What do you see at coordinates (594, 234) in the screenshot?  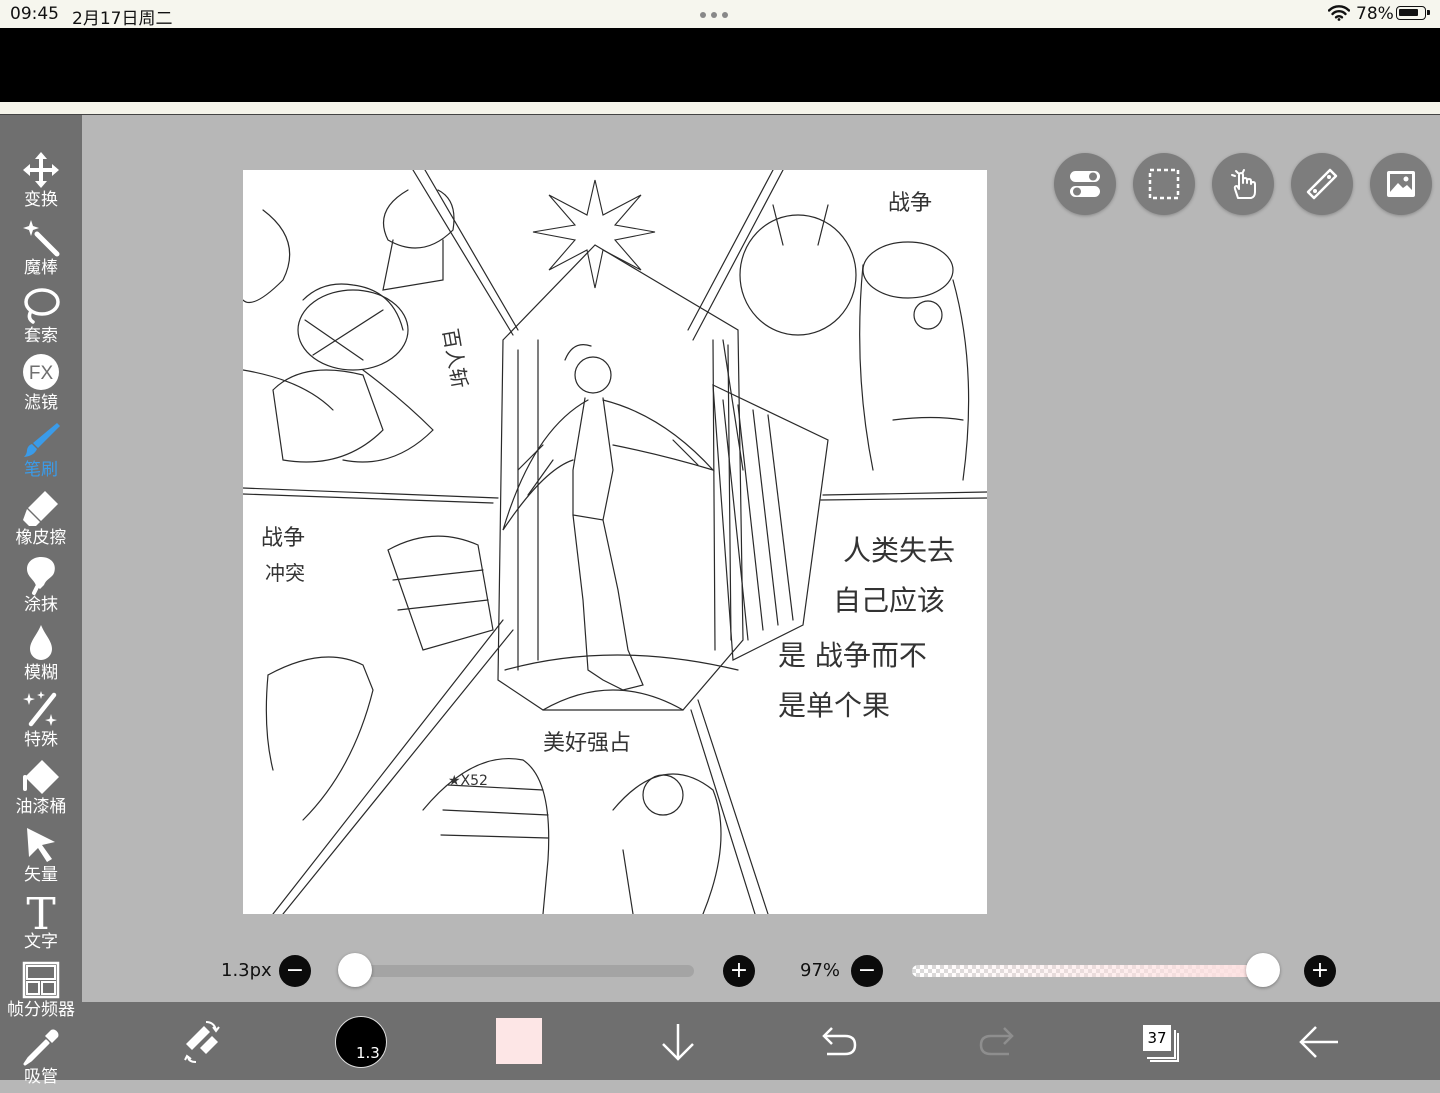 I see `star-burst` at bounding box center [594, 234].